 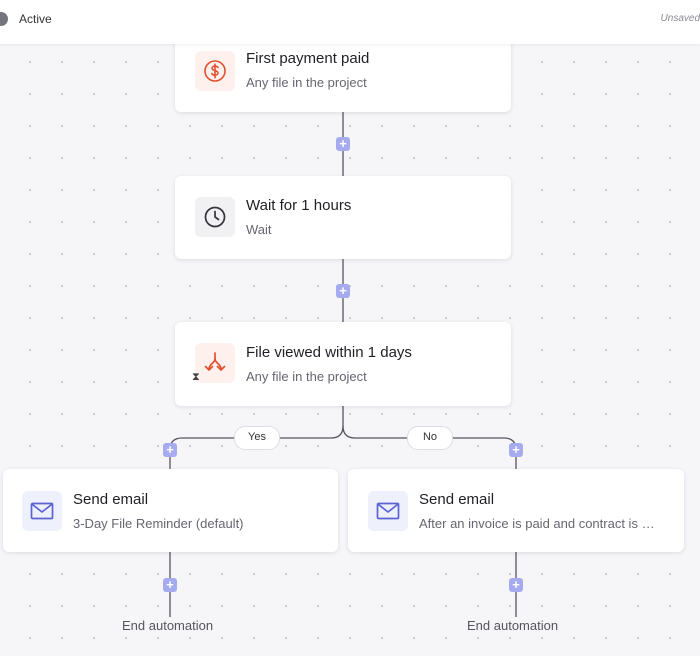 I want to click on trigger-title: First payment paid, so click(x=308, y=58).